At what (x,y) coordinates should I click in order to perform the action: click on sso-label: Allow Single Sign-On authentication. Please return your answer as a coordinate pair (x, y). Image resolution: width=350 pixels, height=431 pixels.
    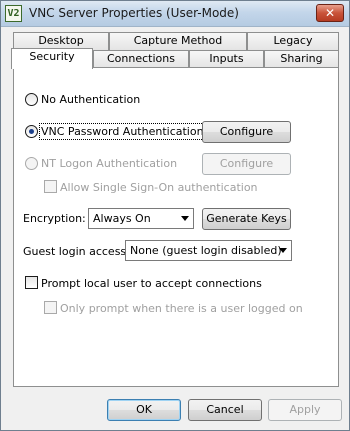
    Looking at the image, I should click on (159, 187).